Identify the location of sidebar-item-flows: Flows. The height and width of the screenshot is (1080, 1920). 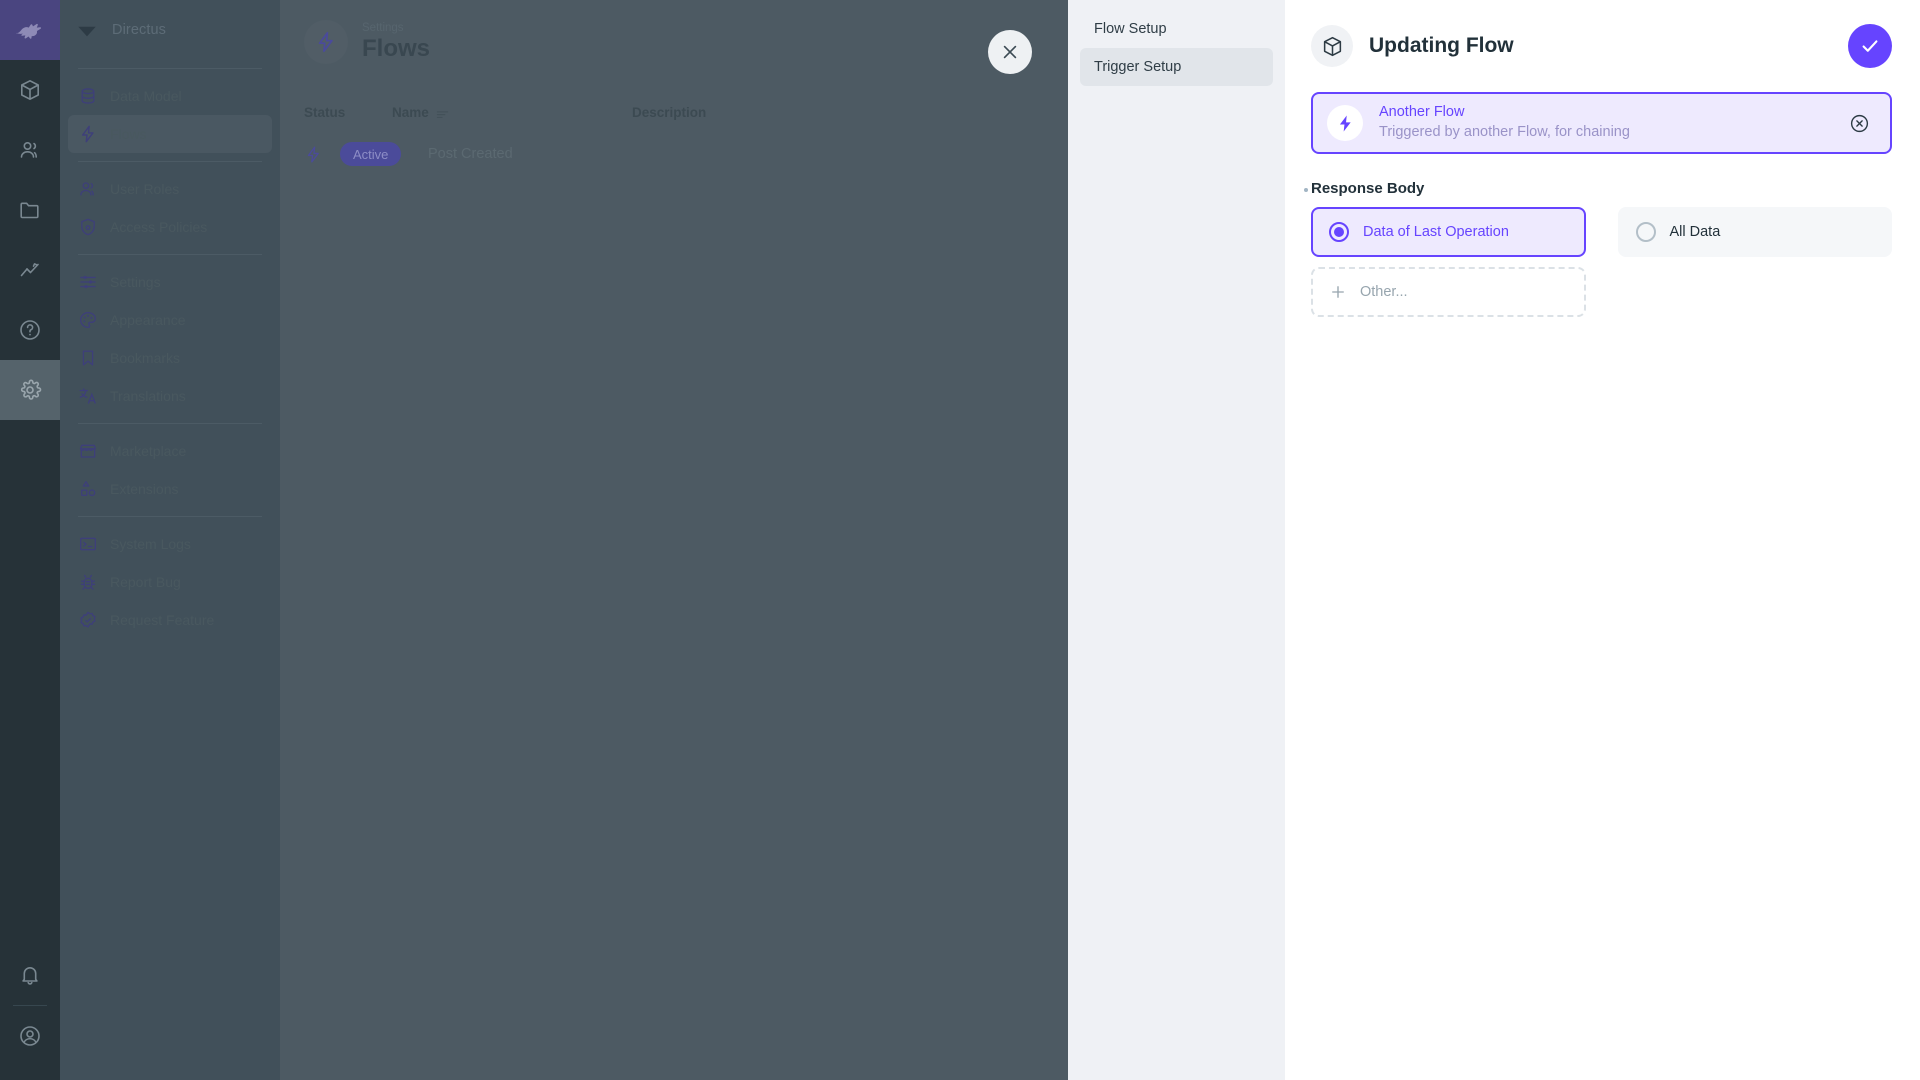
(170, 134).